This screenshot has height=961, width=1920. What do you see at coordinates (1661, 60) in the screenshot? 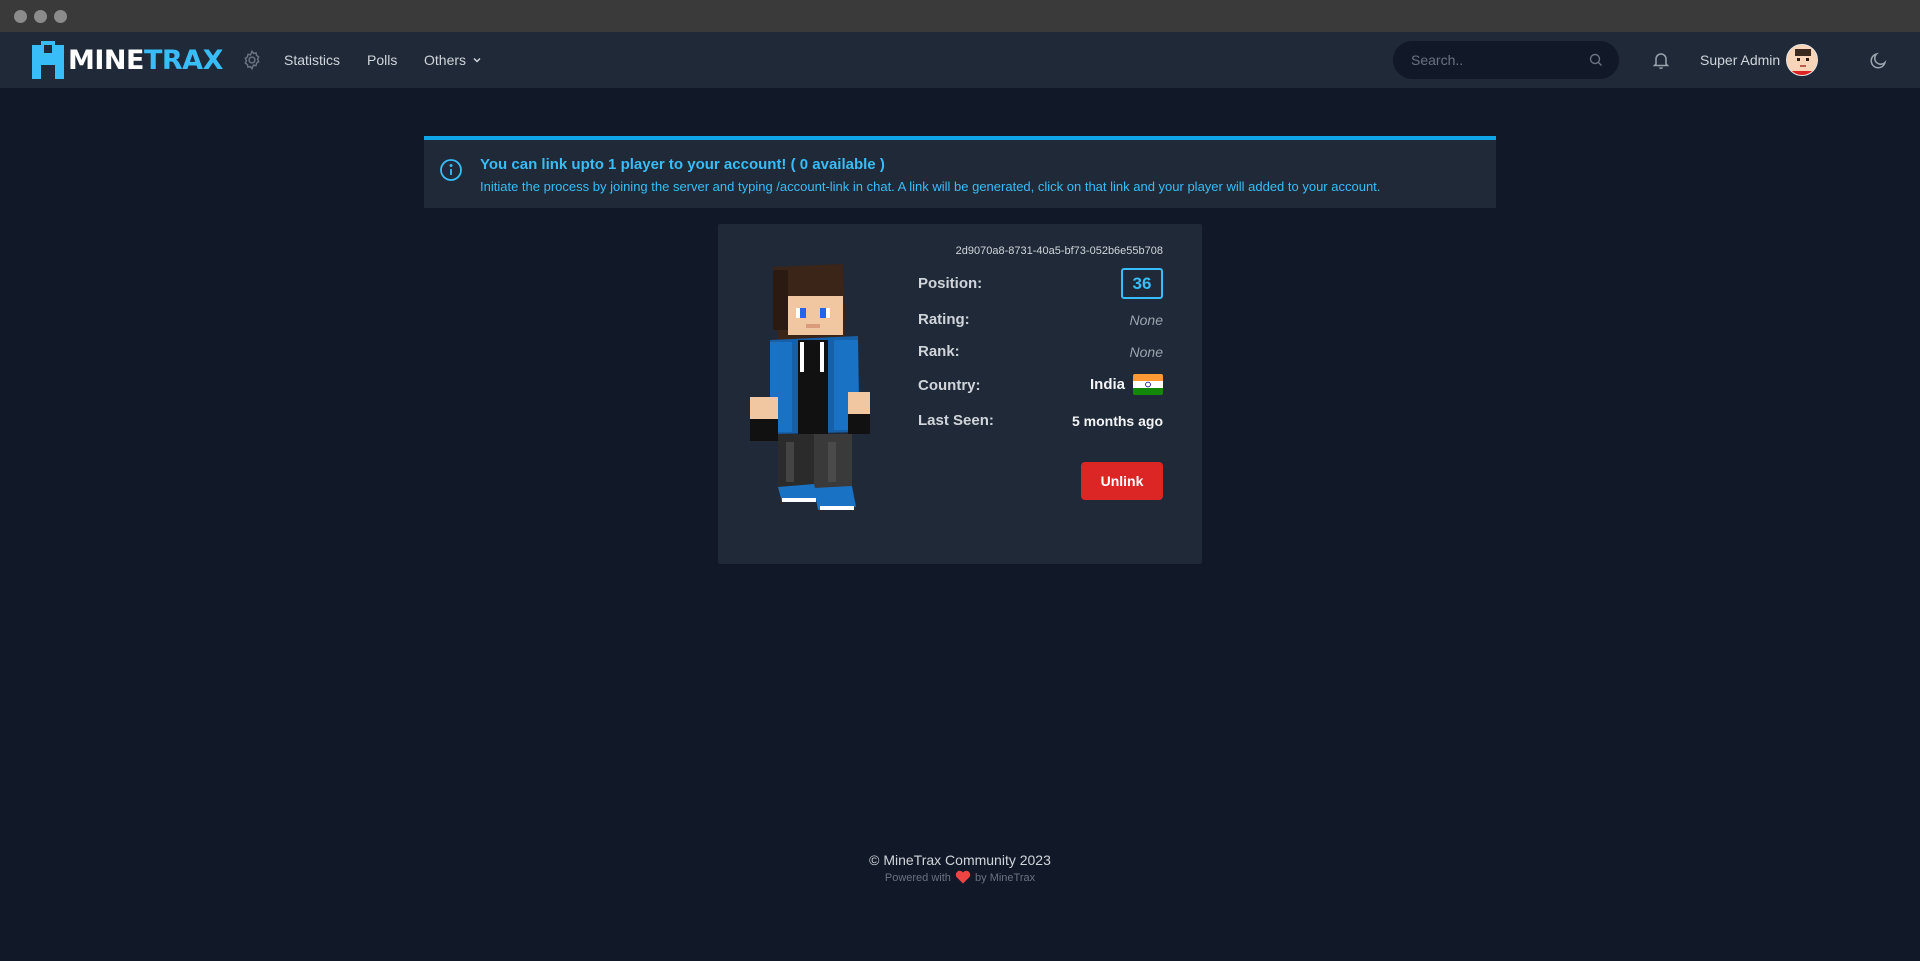
I see `bell-icon` at bounding box center [1661, 60].